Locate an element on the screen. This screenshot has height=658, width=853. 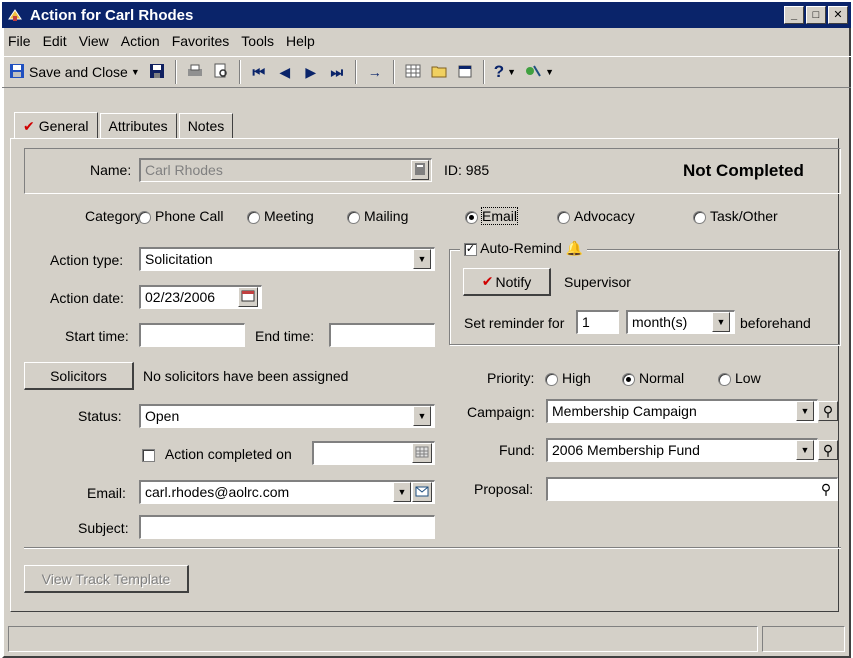
menu-action: Action is located at coordinates (140, 41).